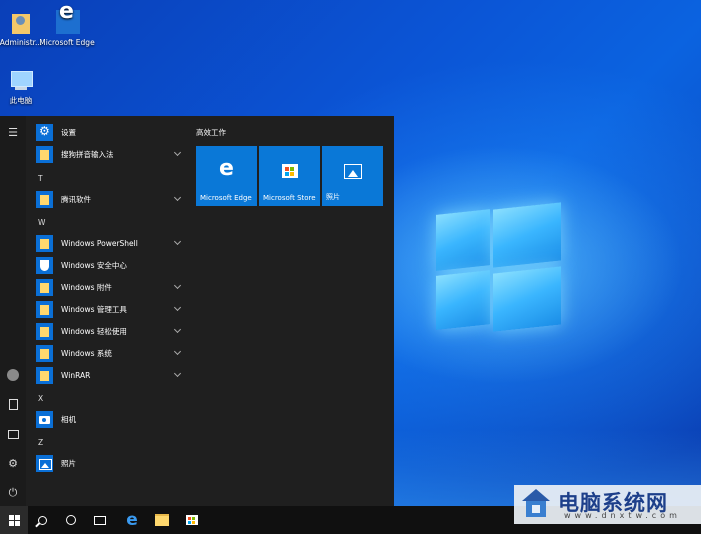  I want to click on app-windows-admin-tools: Windows 管理工具, so click(111, 309).